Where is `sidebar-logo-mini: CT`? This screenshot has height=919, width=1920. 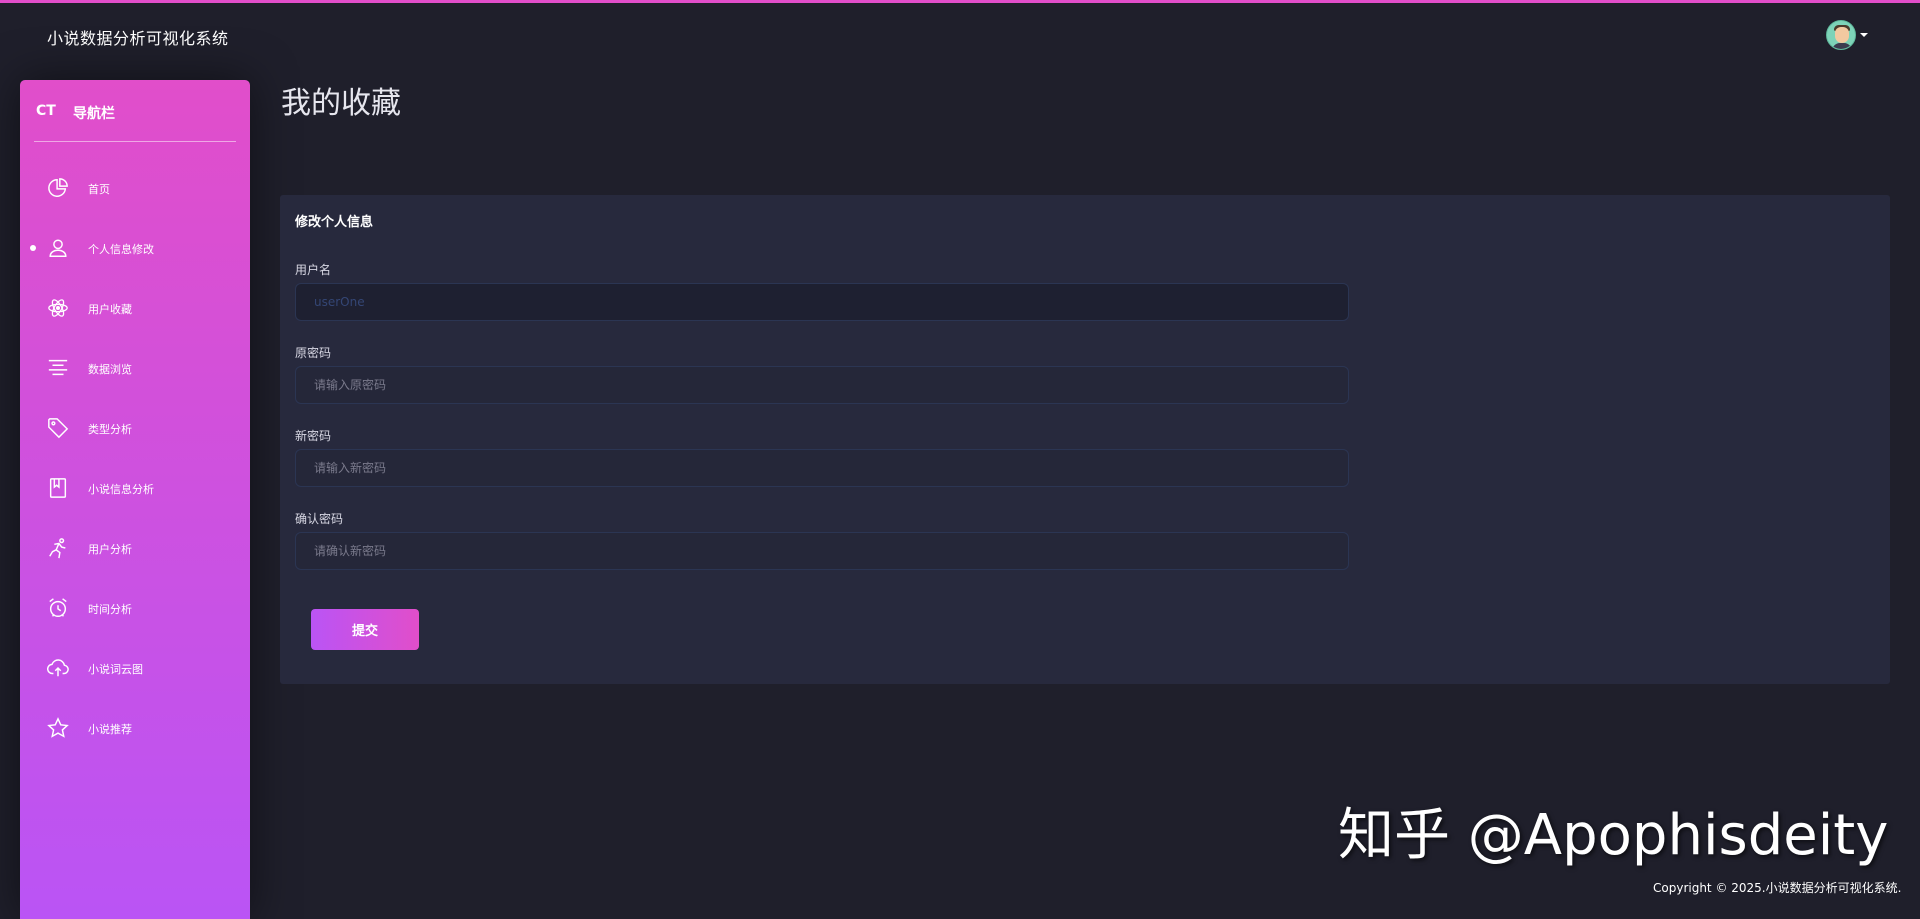
sidebar-logo-mini: CT is located at coordinates (46, 111).